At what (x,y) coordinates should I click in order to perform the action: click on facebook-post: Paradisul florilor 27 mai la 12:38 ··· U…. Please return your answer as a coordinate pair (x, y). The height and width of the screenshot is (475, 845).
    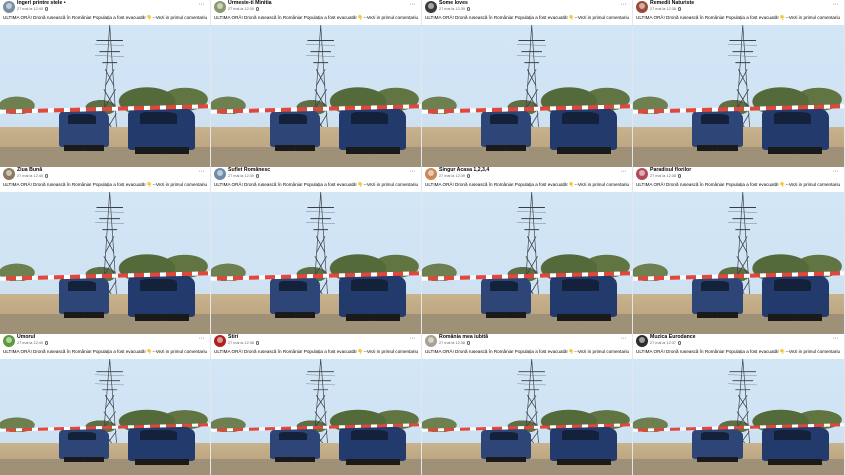
    Looking at the image, I should click on (739, 250).